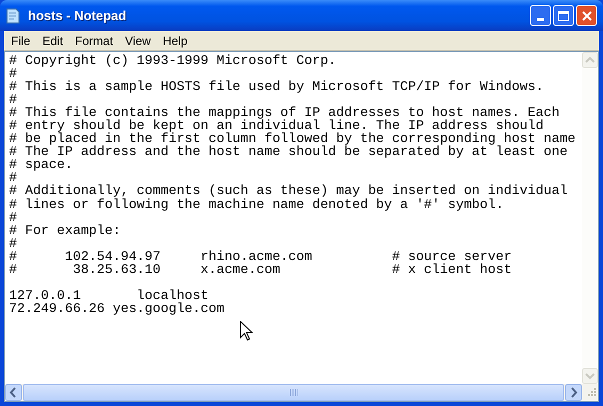 This screenshot has height=406, width=603. What do you see at coordinates (175, 41) in the screenshot?
I see `menu-item: Help` at bounding box center [175, 41].